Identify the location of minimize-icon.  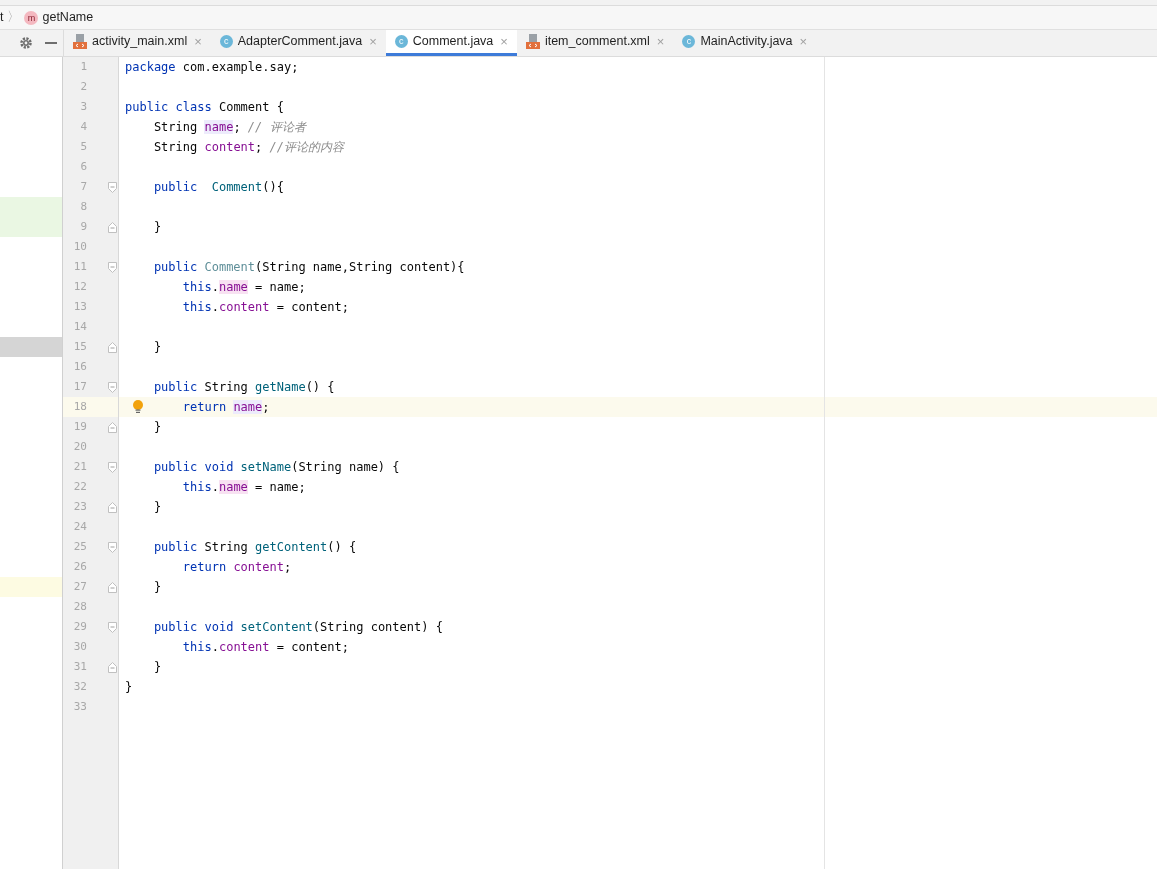
(51, 43).